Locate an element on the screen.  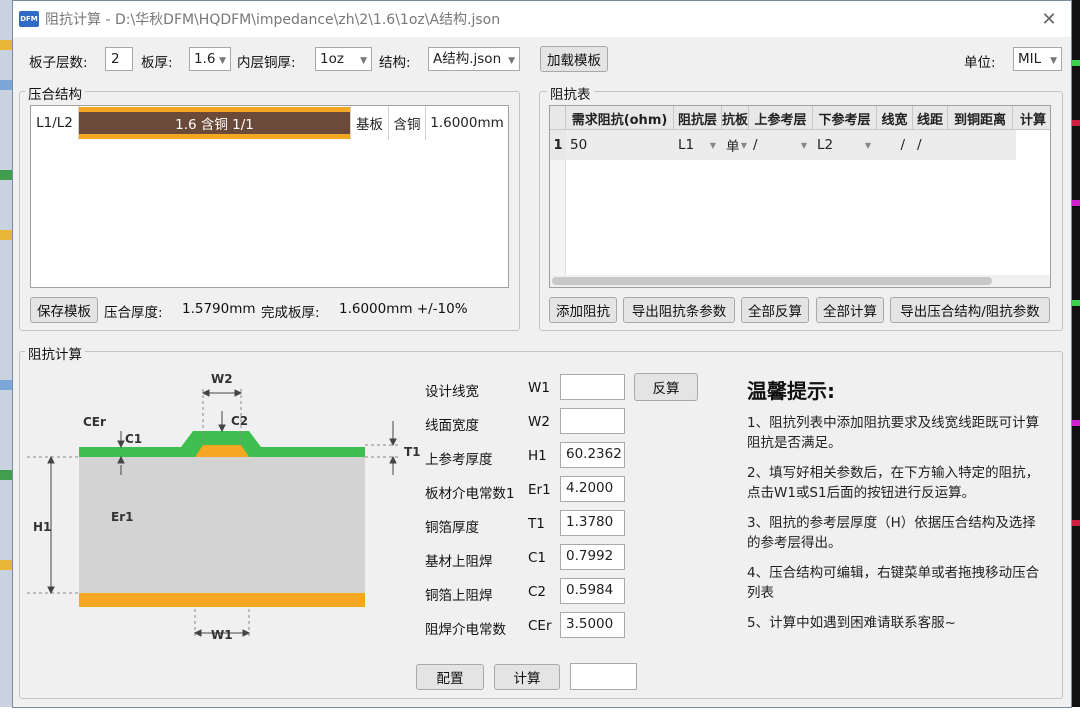
c2-input: 0.5984 is located at coordinates (592, 591).